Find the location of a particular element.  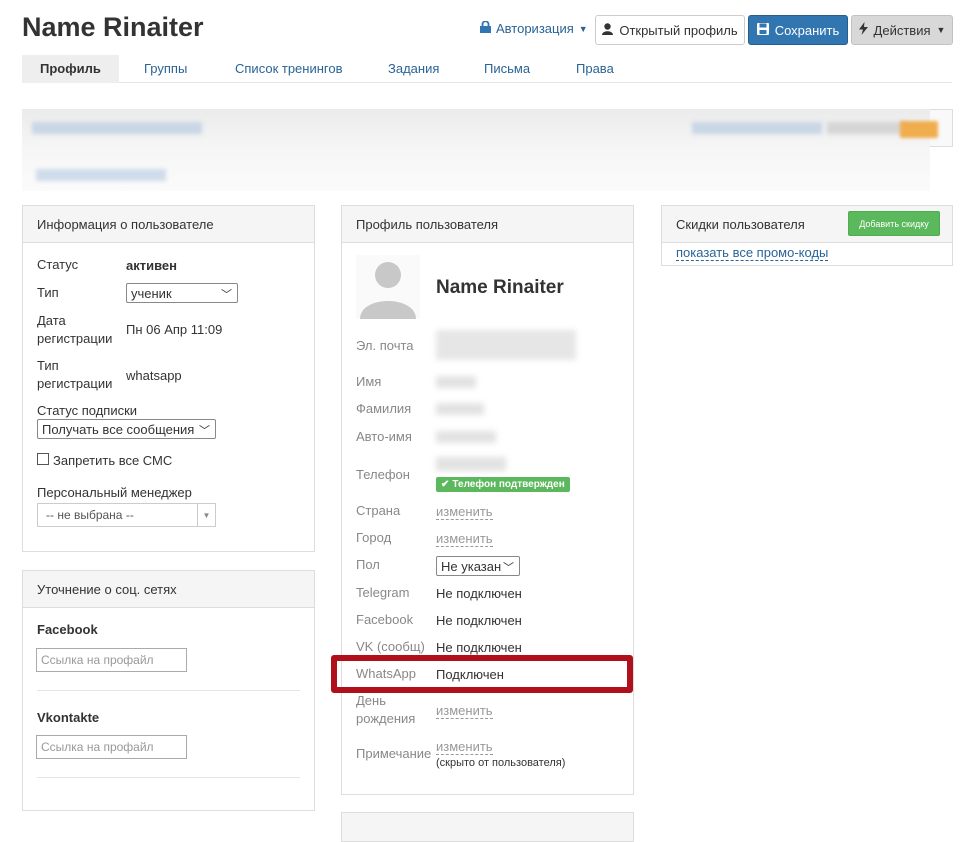

facebook-label: Facebook is located at coordinates (67, 629).